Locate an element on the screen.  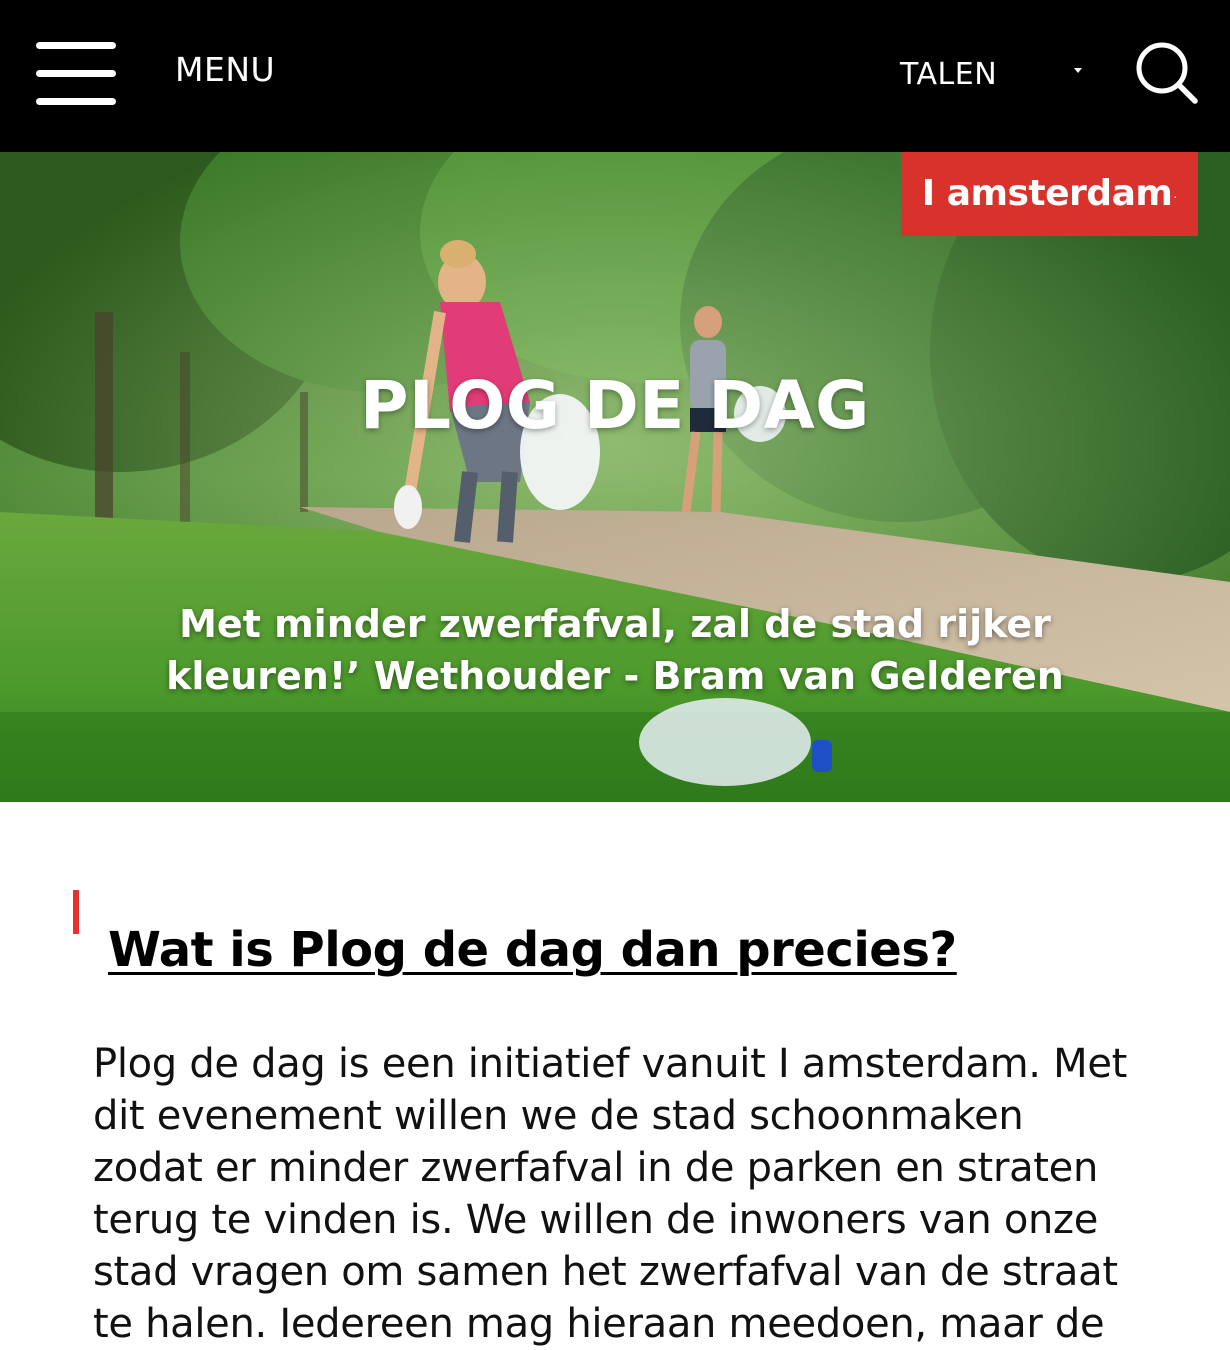
hamburger-icon is located at coordinates (76, 74).